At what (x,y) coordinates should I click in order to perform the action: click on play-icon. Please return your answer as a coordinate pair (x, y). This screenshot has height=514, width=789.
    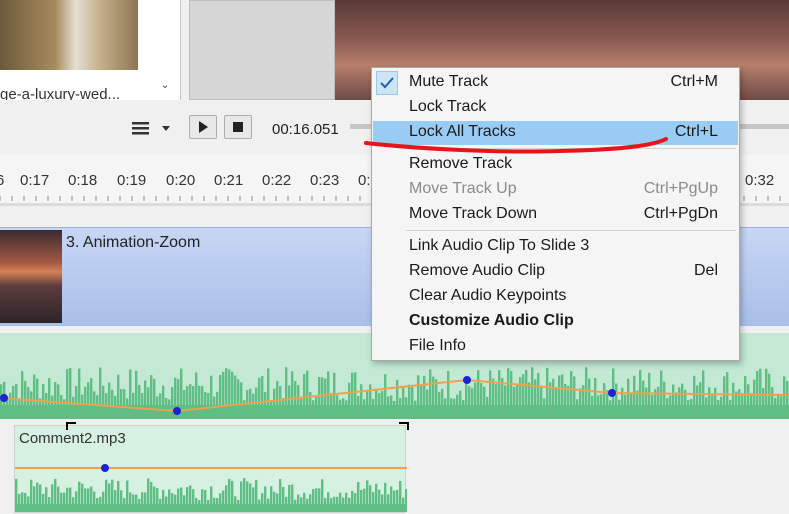
    Looking at the image, I should click on (203, 127).